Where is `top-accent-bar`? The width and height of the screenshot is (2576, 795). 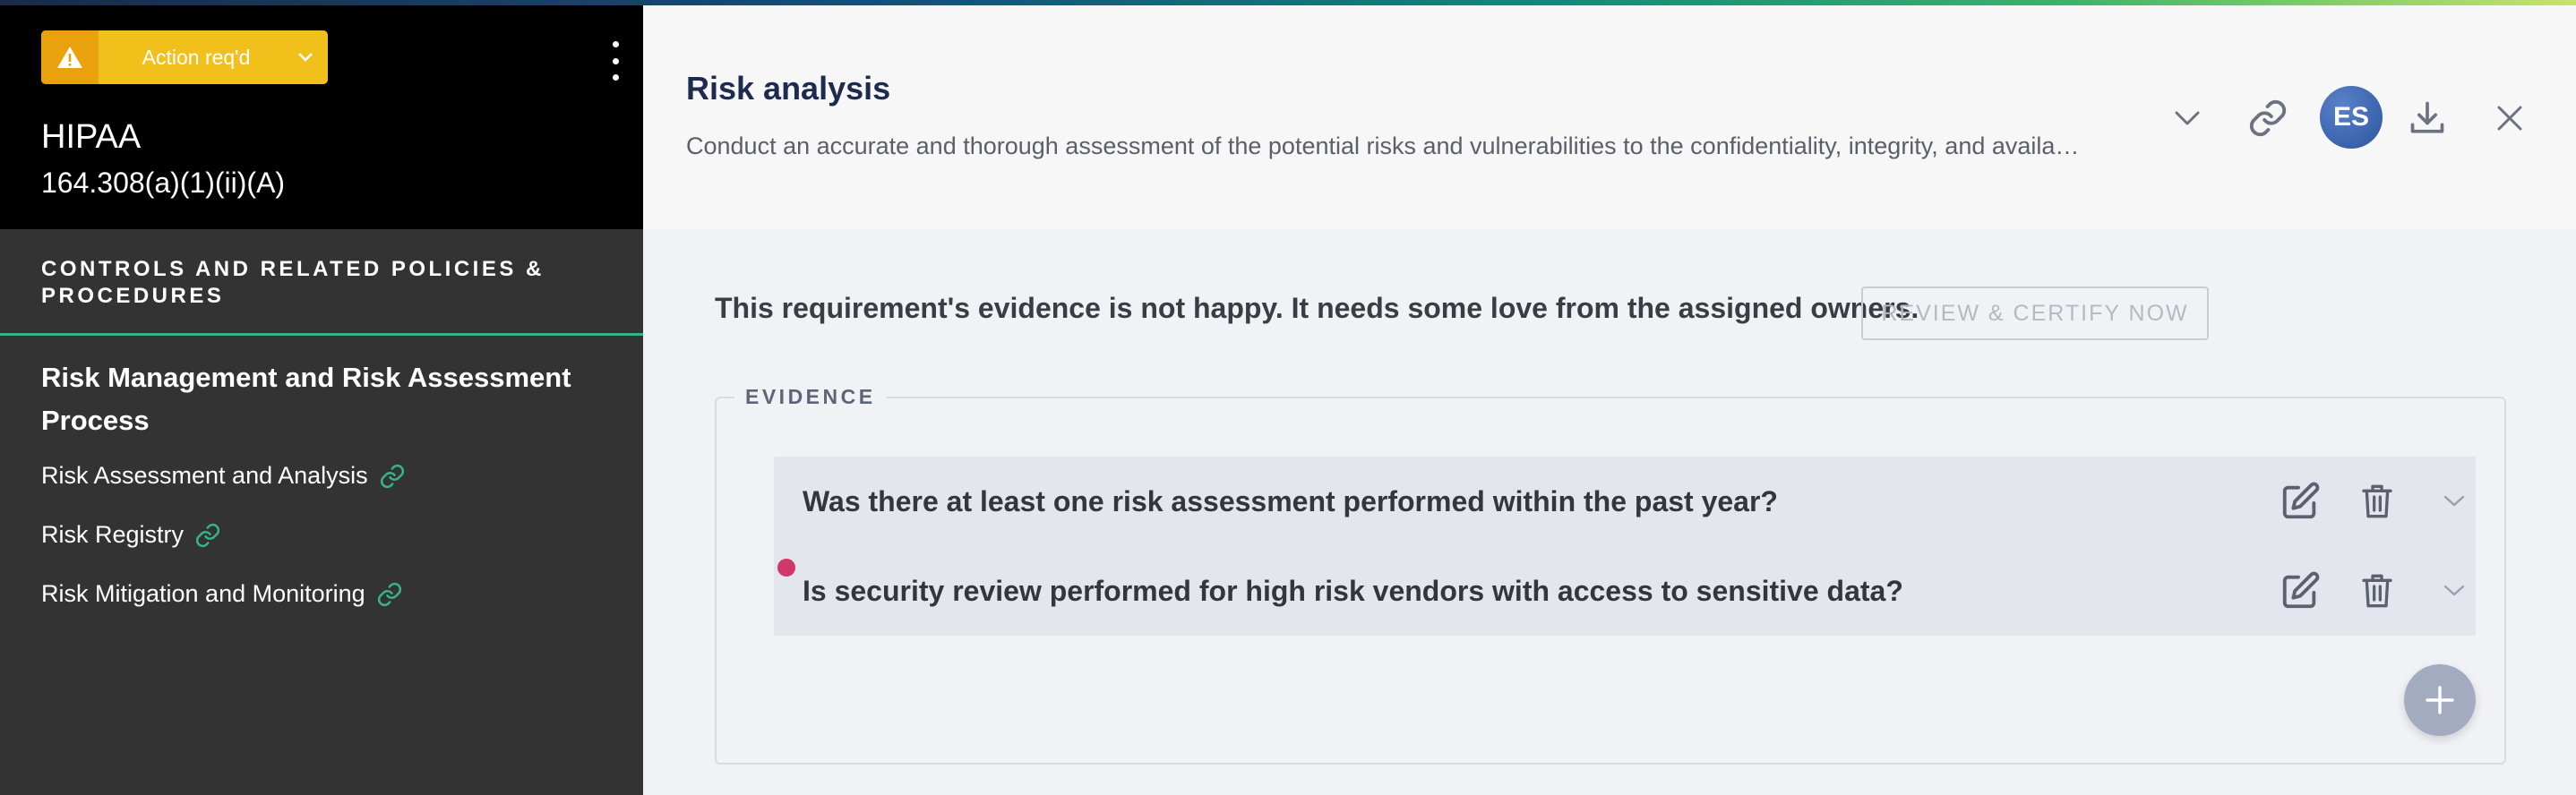 top-accent-bar is located at coordinates (1288, 2).